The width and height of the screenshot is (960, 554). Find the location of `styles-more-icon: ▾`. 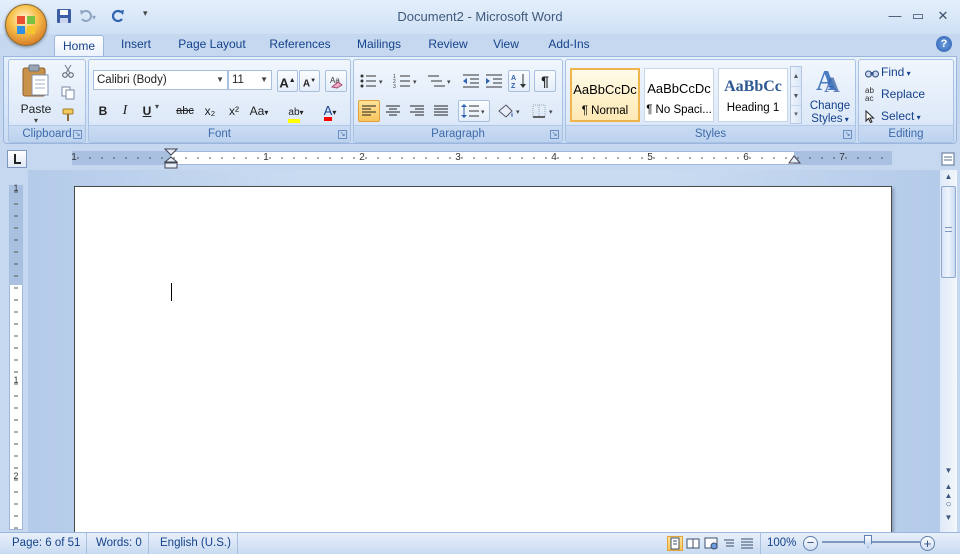

styles-more-icon: ▾ is located at coordinates (796, 114).